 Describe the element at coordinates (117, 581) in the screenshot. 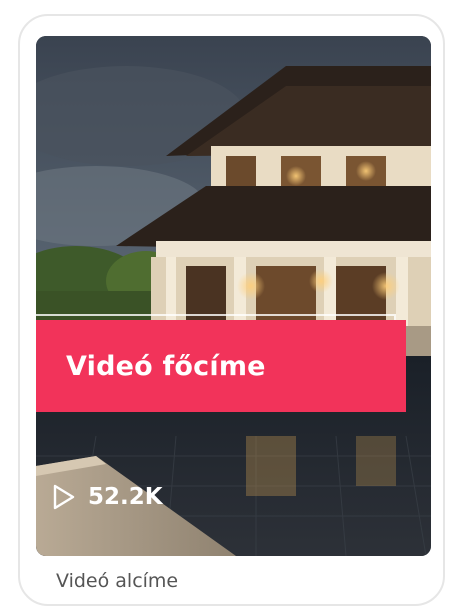

I see `video-subtitle: Videó alcíme` at that location.